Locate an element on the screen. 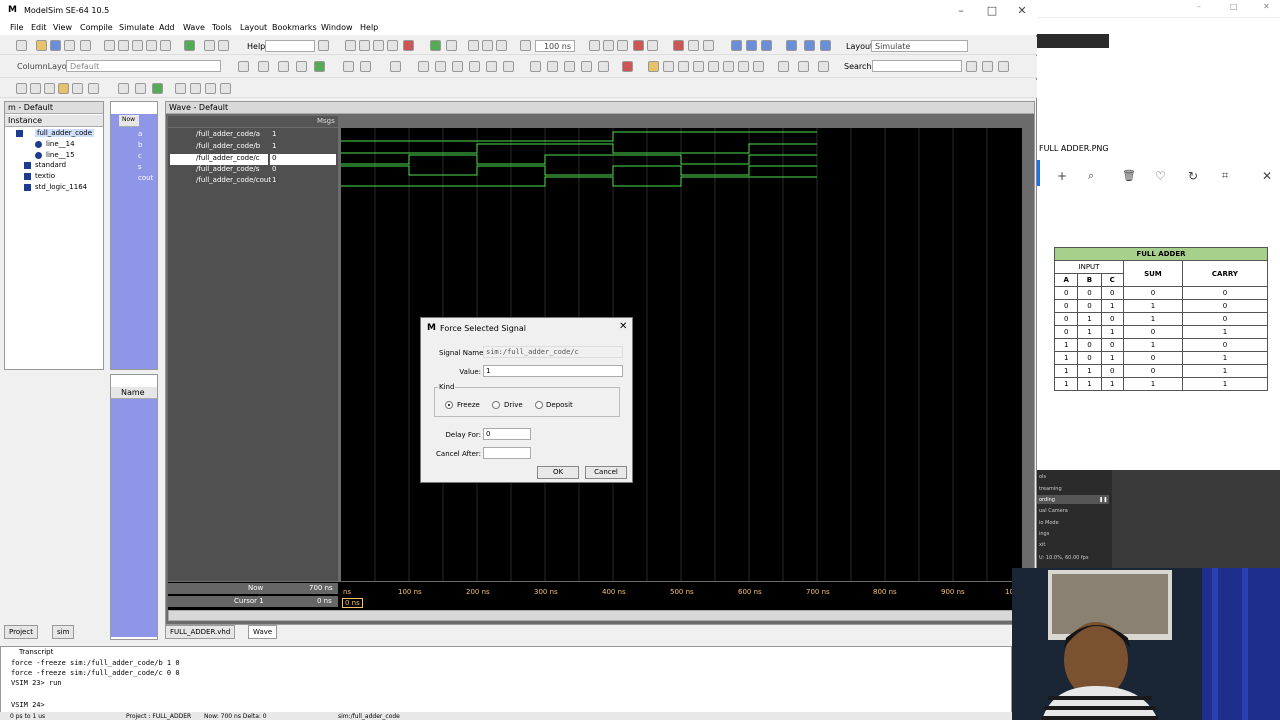  radix-3-icon is located at coordinates (457, 66).